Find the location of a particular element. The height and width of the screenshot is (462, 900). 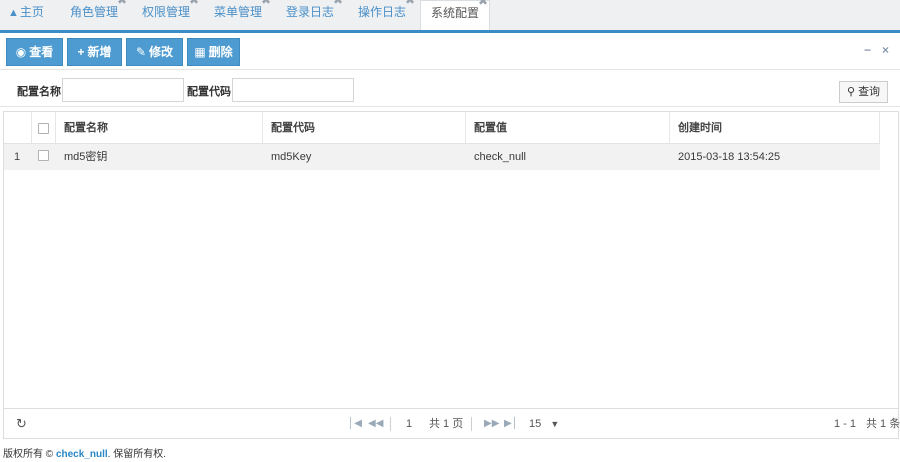

eye-icon: ◉ is located at coordinates (21, 52).